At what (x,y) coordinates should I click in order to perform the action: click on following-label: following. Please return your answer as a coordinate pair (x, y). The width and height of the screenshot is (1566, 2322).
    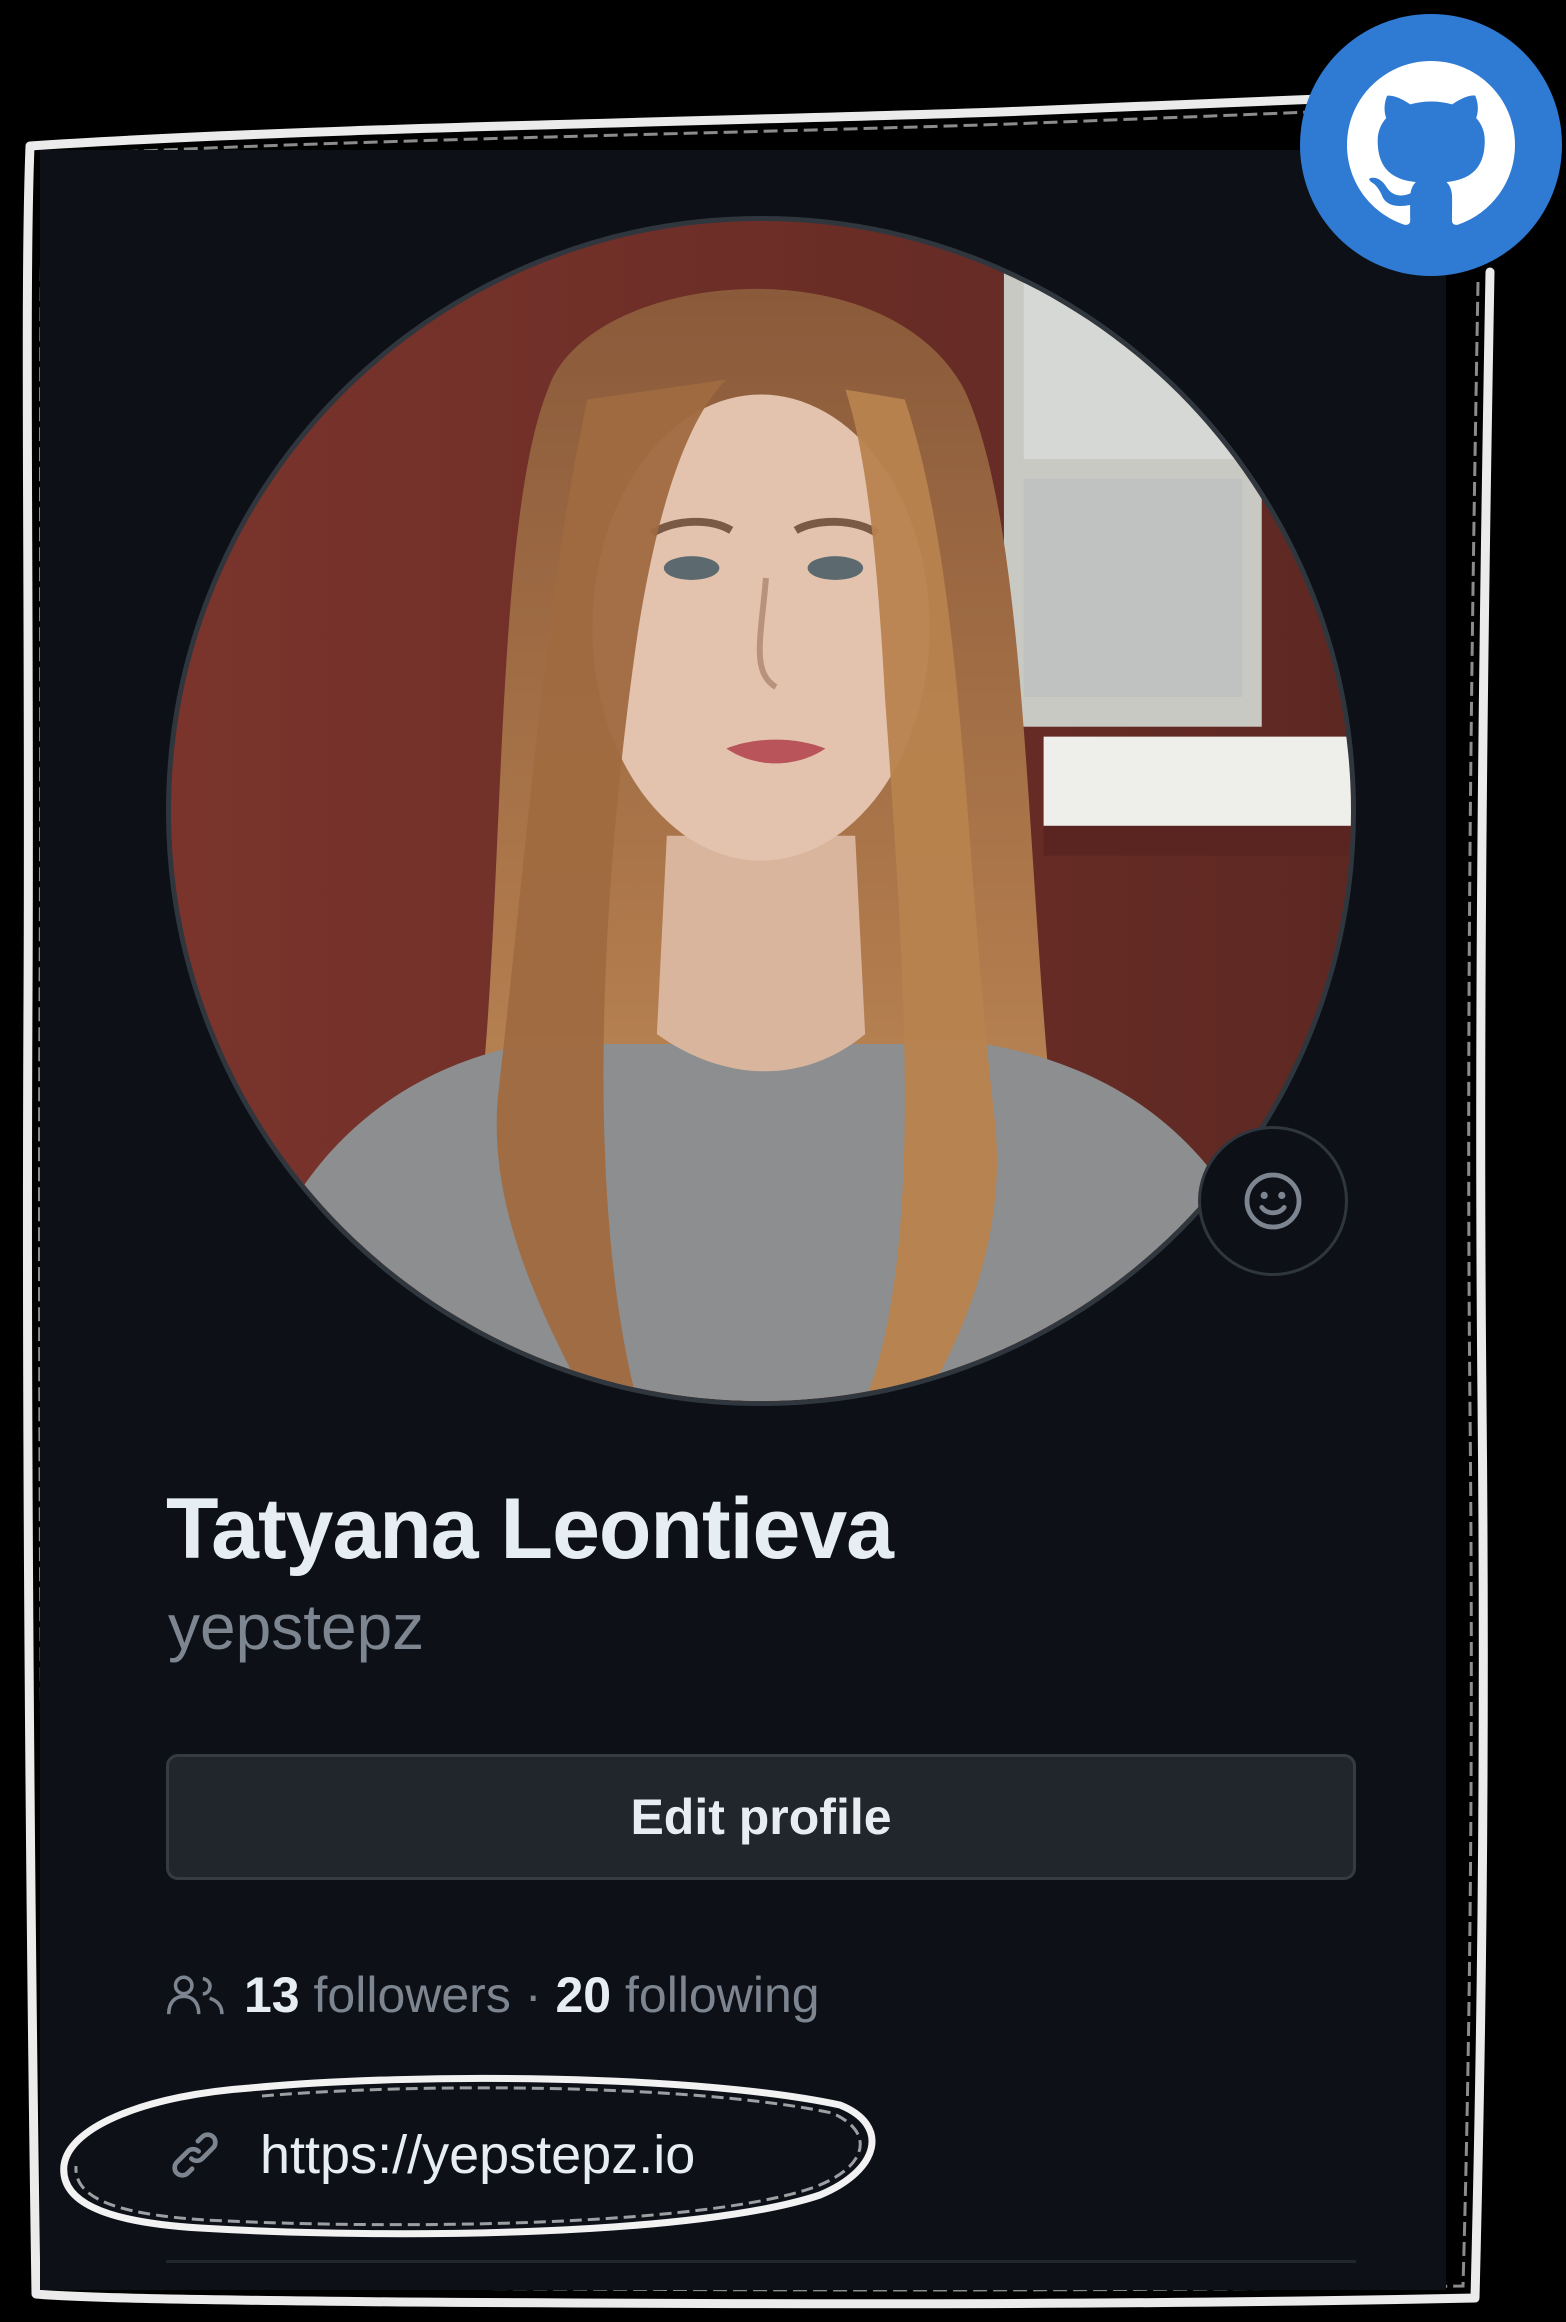
    Looking at the image, I should click on (722, 1995).